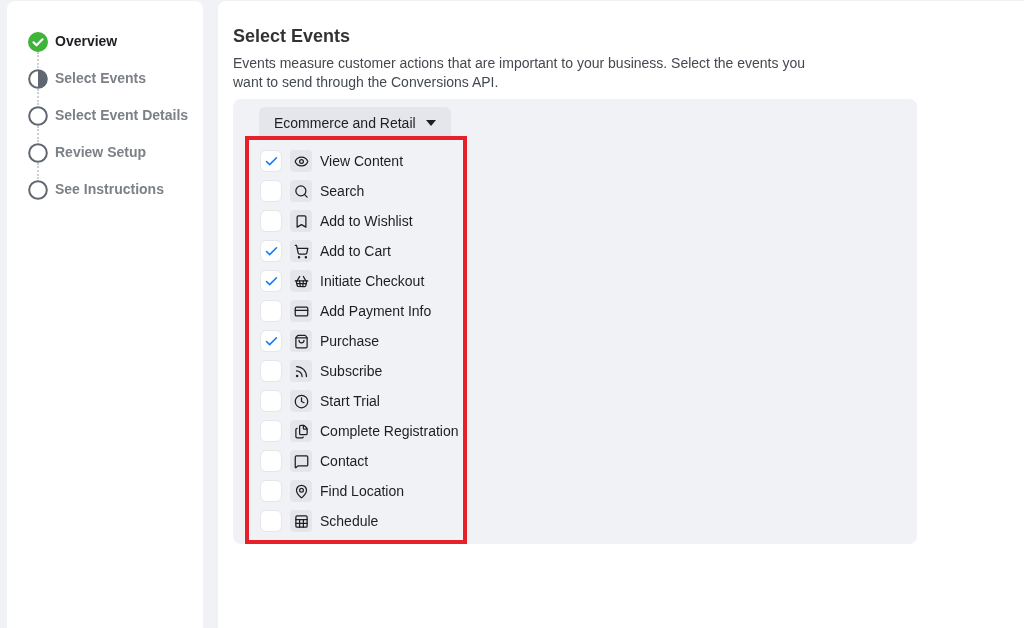 This screenshot has width=1024, height=628. Describe the element at coordinates (344, 461) in the screenshot. I see `event-label: Contact` at that location.